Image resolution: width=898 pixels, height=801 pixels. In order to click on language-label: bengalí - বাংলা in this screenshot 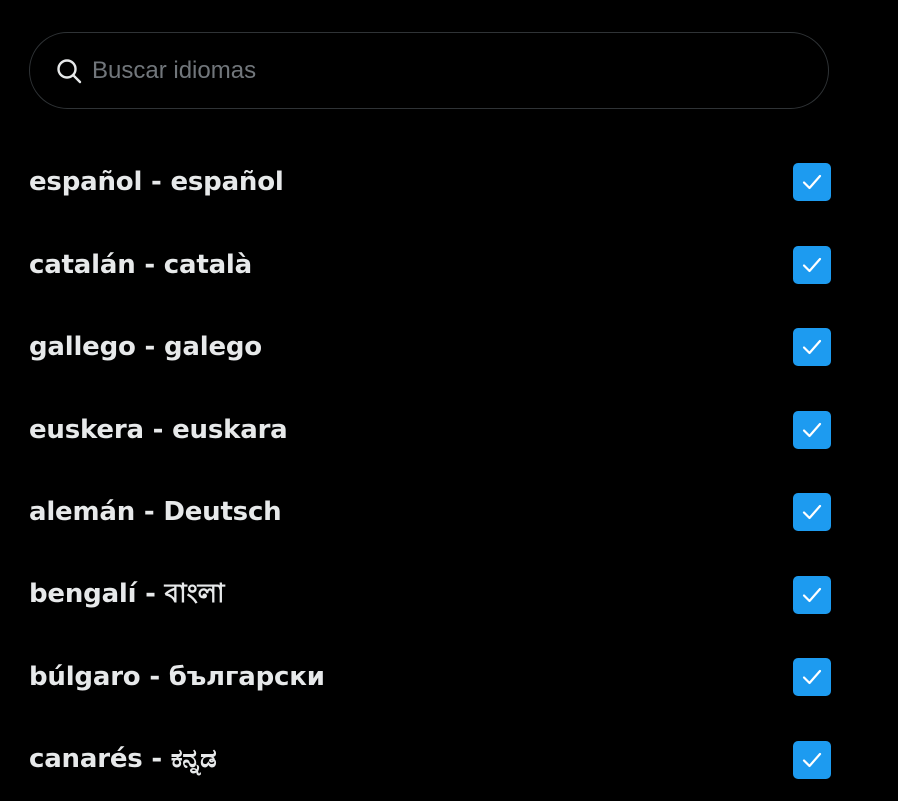, I will do `click(126, 595)`.